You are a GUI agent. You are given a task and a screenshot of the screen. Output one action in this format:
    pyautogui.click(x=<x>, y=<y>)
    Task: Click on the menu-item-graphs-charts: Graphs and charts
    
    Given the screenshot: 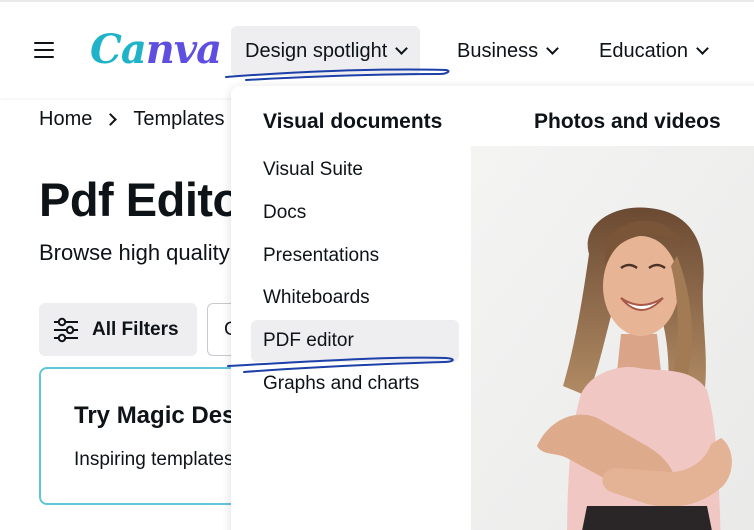 What is the action you would take?
    pyautogui.click(x=355, y=384)
    